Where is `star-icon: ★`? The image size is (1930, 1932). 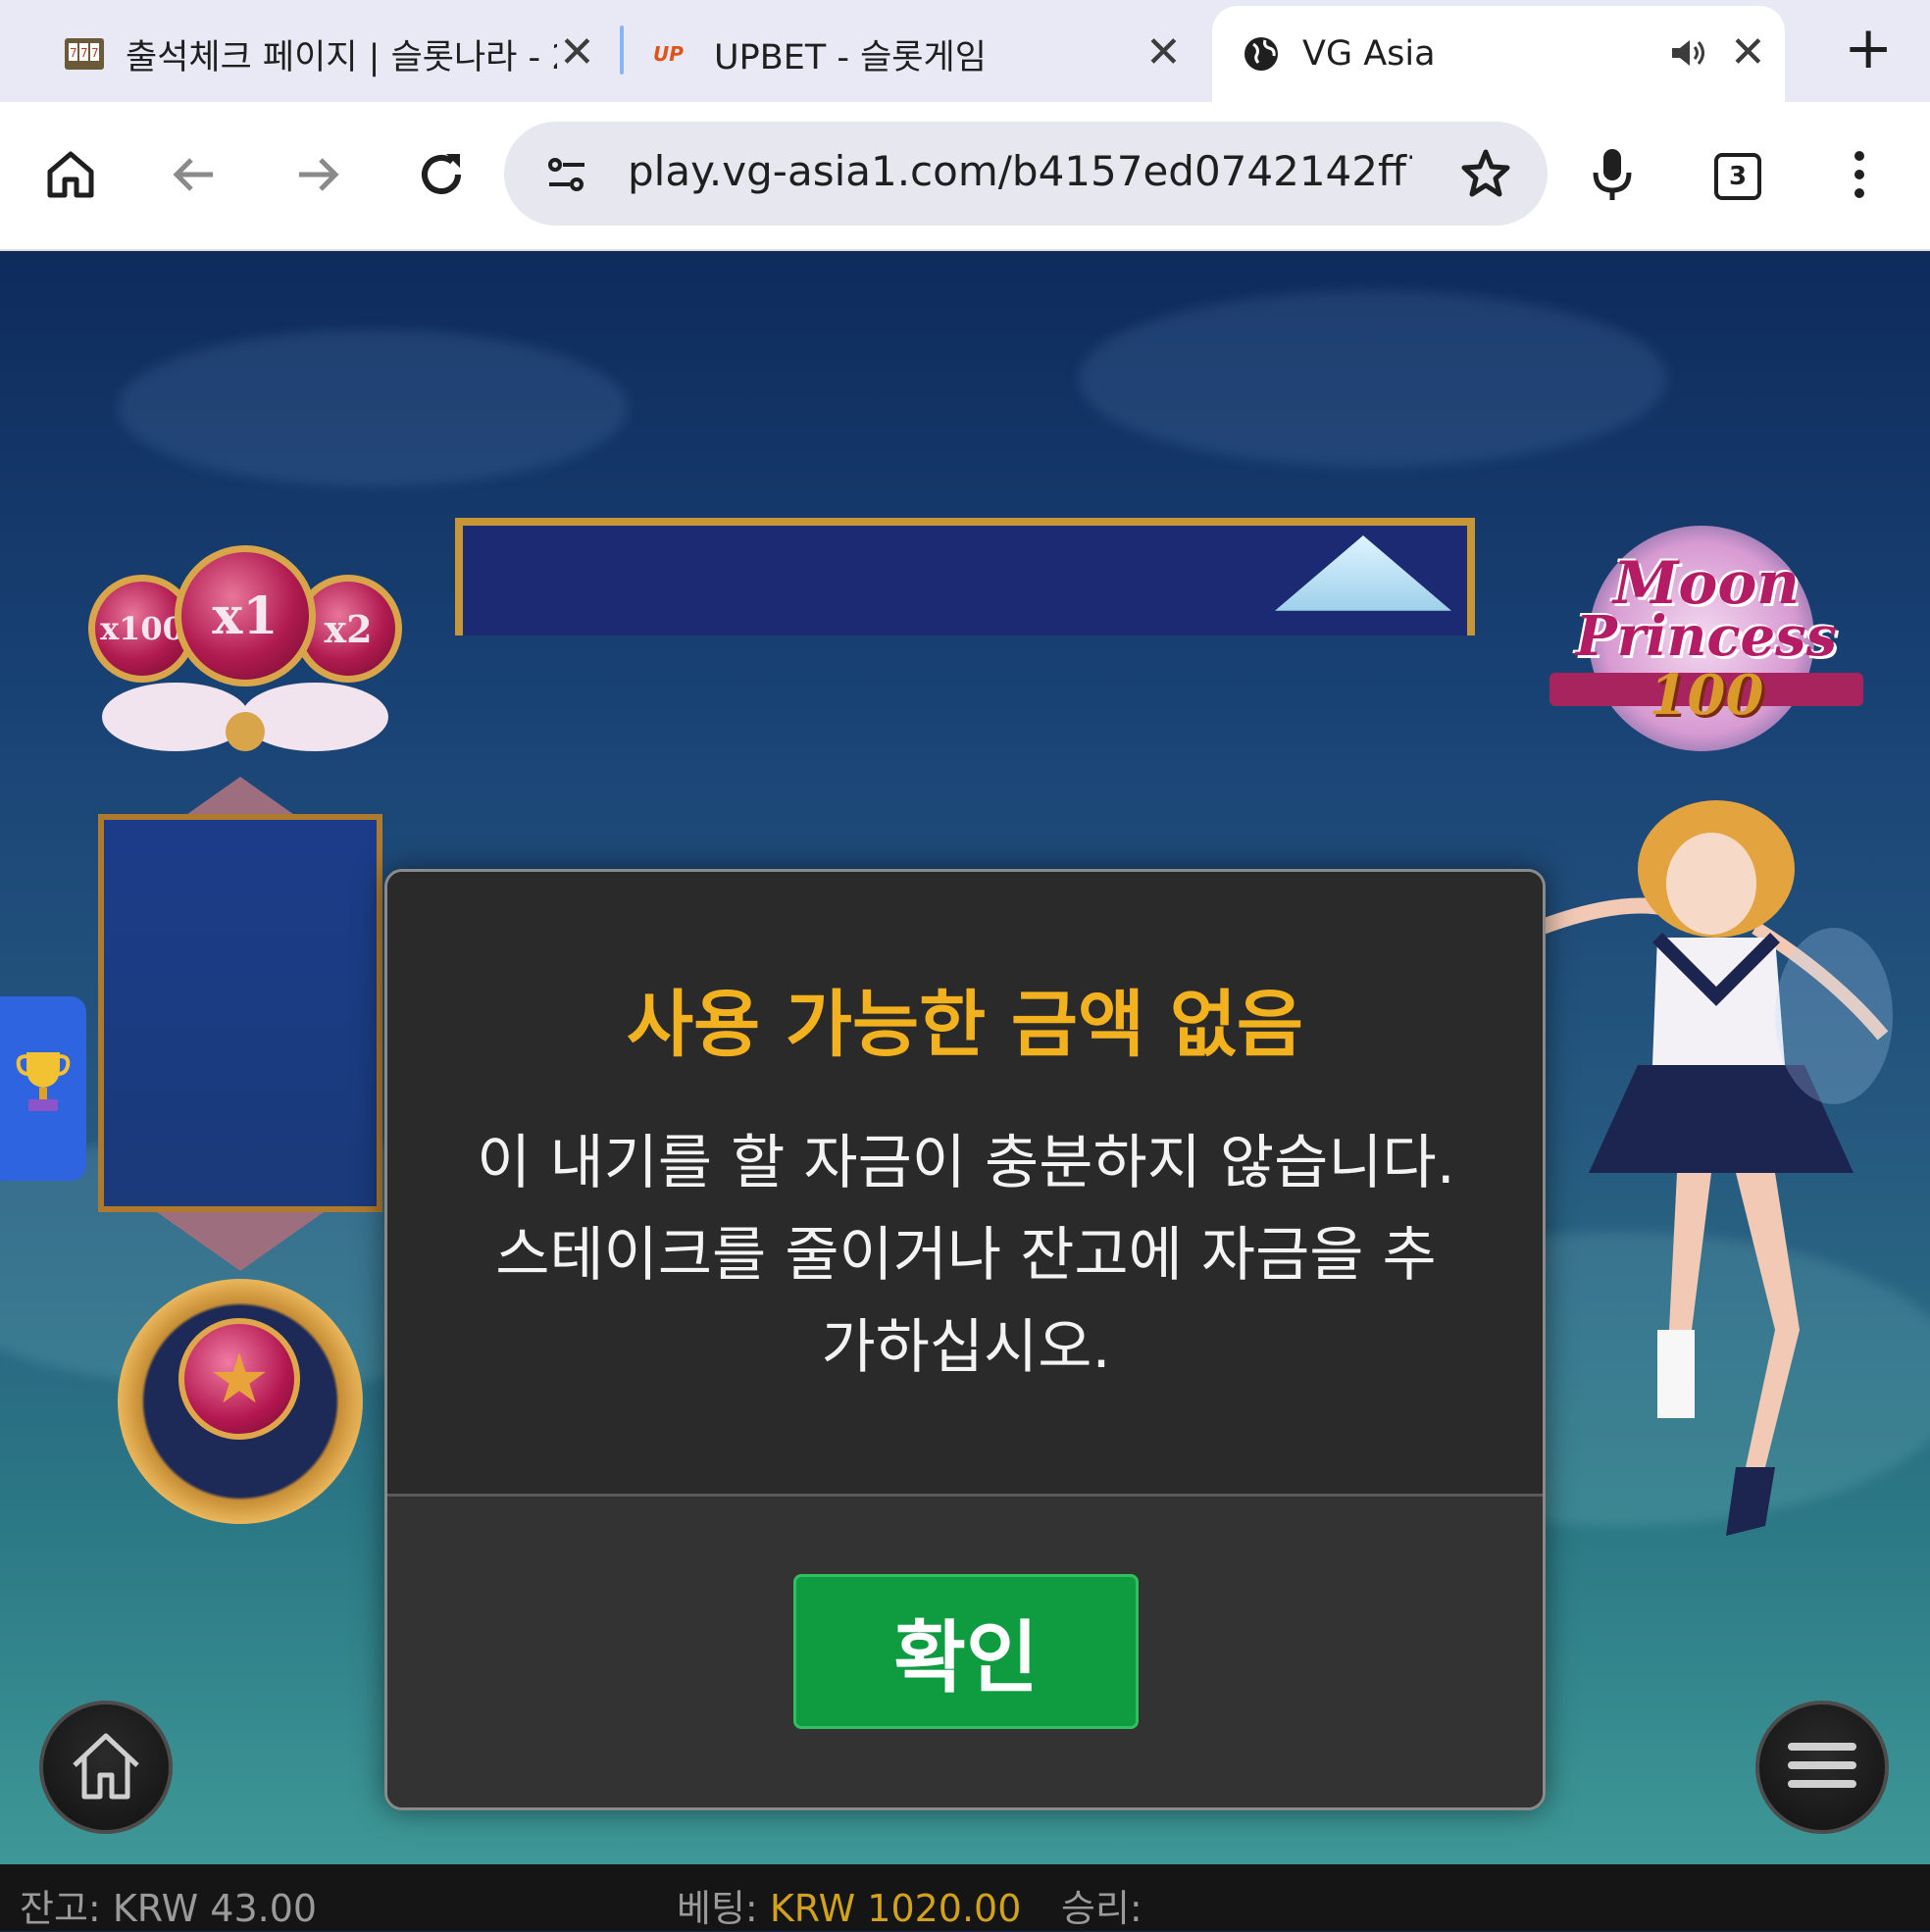
star-icon: ★ is located at coordinates (239, 1379).